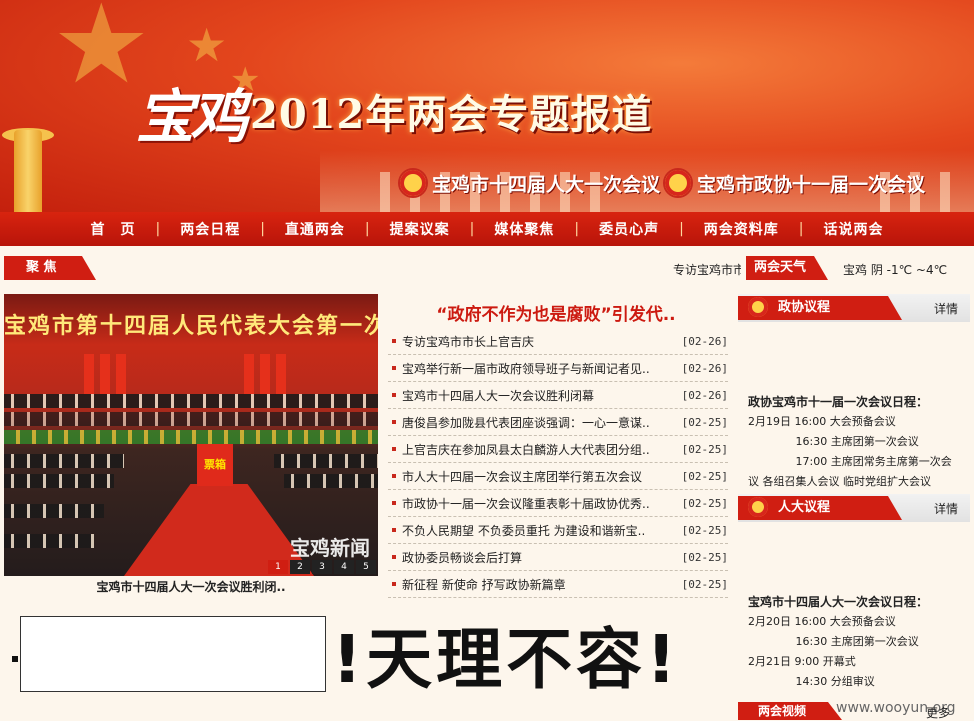 Image resolution: width=974 pixels, height=721 pixels. Describe the element at coordinates (173, 654) in the screenshot. I see `blank-box` at that location.